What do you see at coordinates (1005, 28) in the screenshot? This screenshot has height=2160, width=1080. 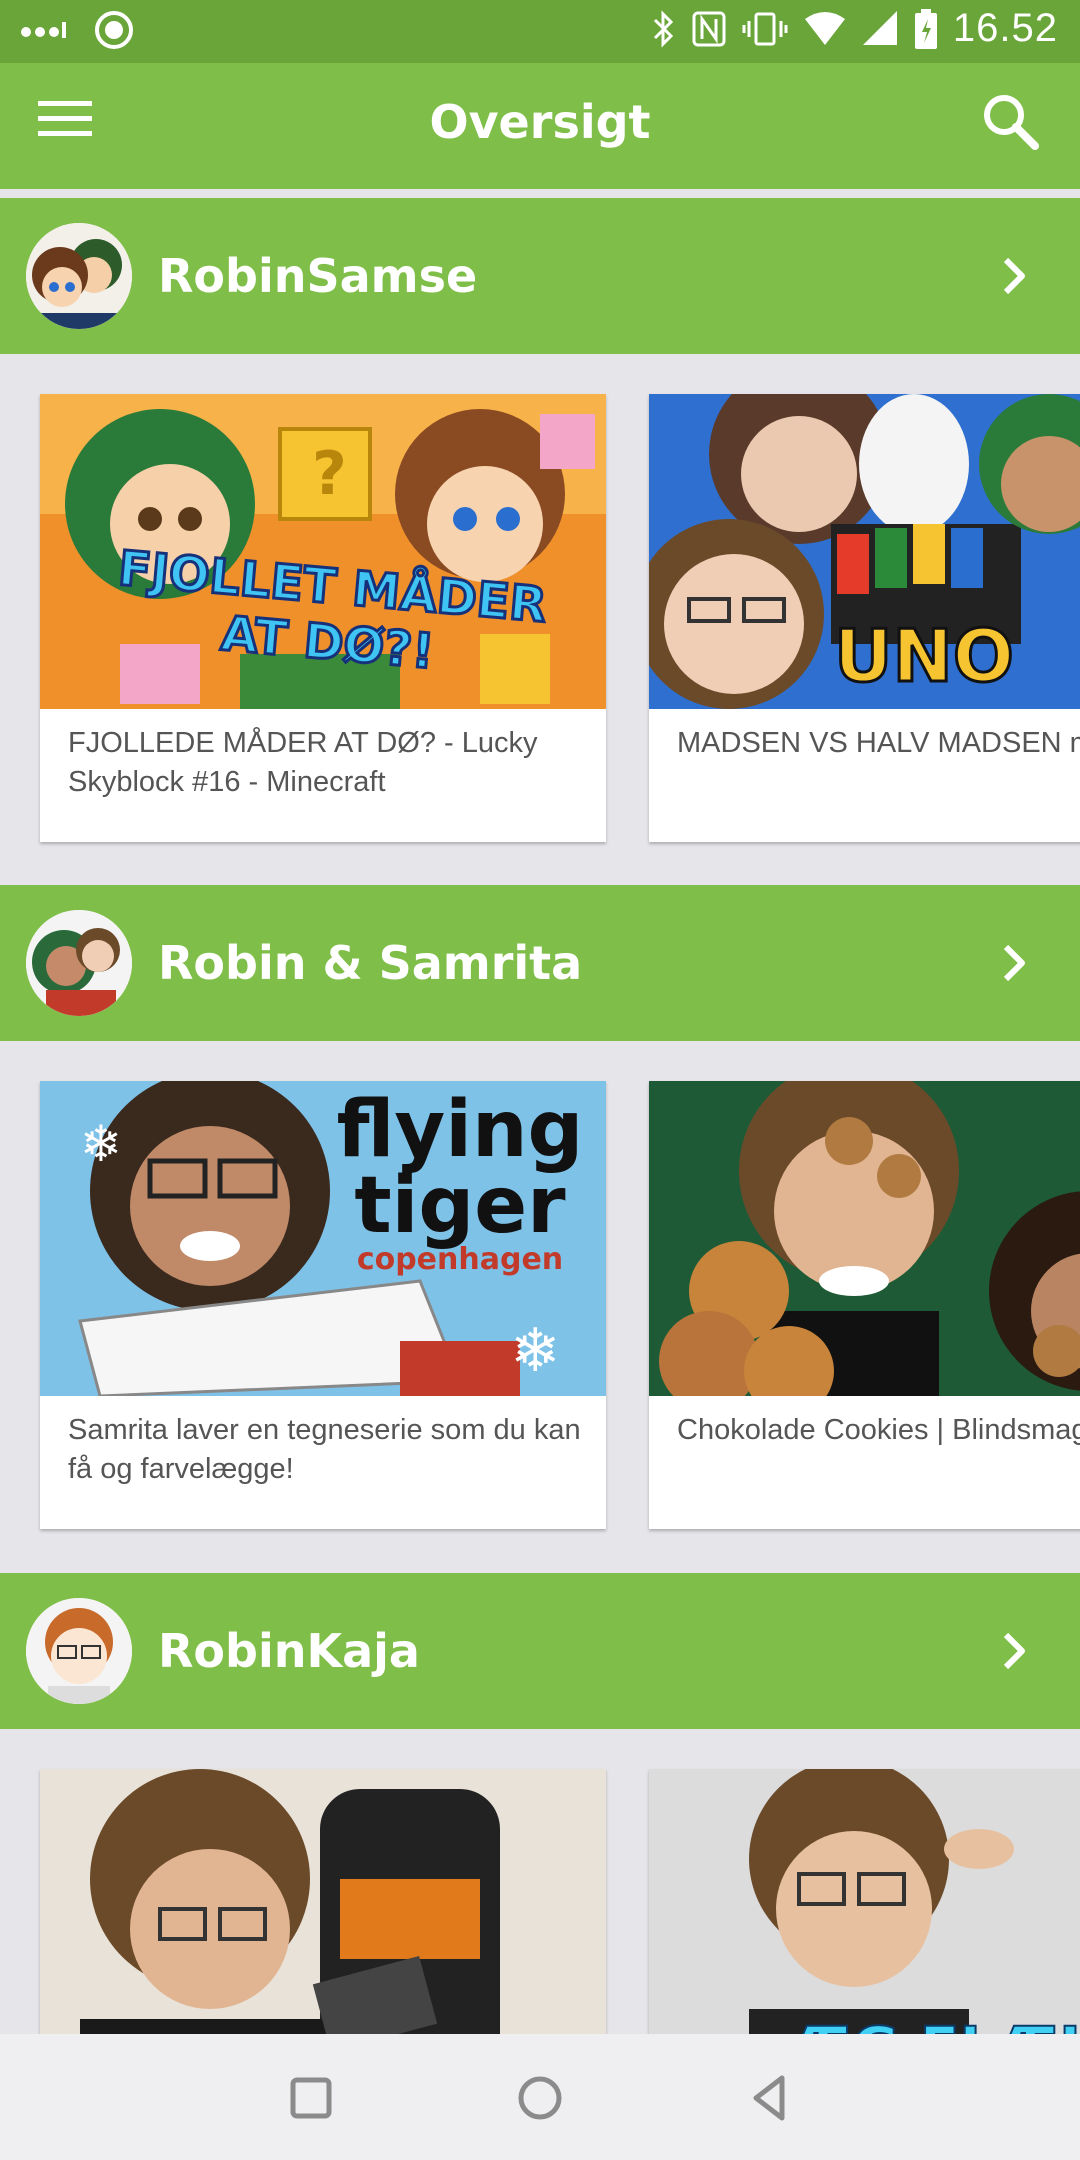 I see `clock-time: 16.52` at bounding box center [1005, 28].